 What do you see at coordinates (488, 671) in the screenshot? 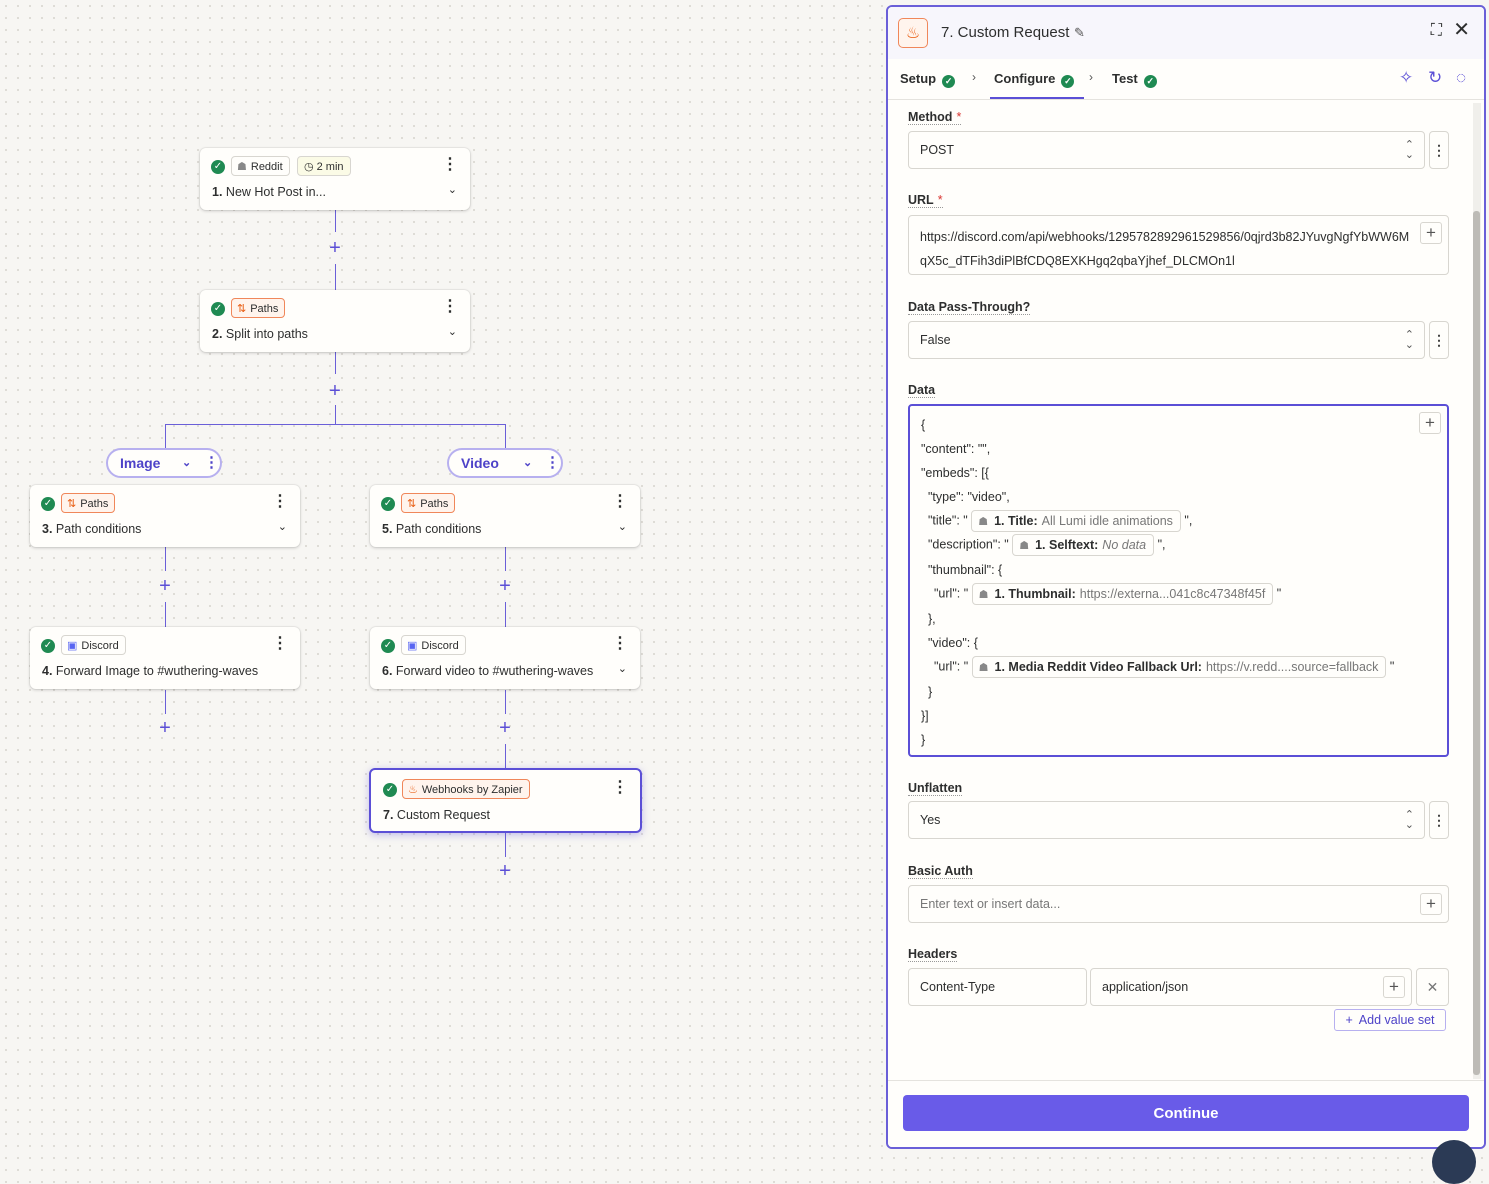
I see `step-title: 6. Forward video to #wuthering-waves` at bounding box center [488, 671].